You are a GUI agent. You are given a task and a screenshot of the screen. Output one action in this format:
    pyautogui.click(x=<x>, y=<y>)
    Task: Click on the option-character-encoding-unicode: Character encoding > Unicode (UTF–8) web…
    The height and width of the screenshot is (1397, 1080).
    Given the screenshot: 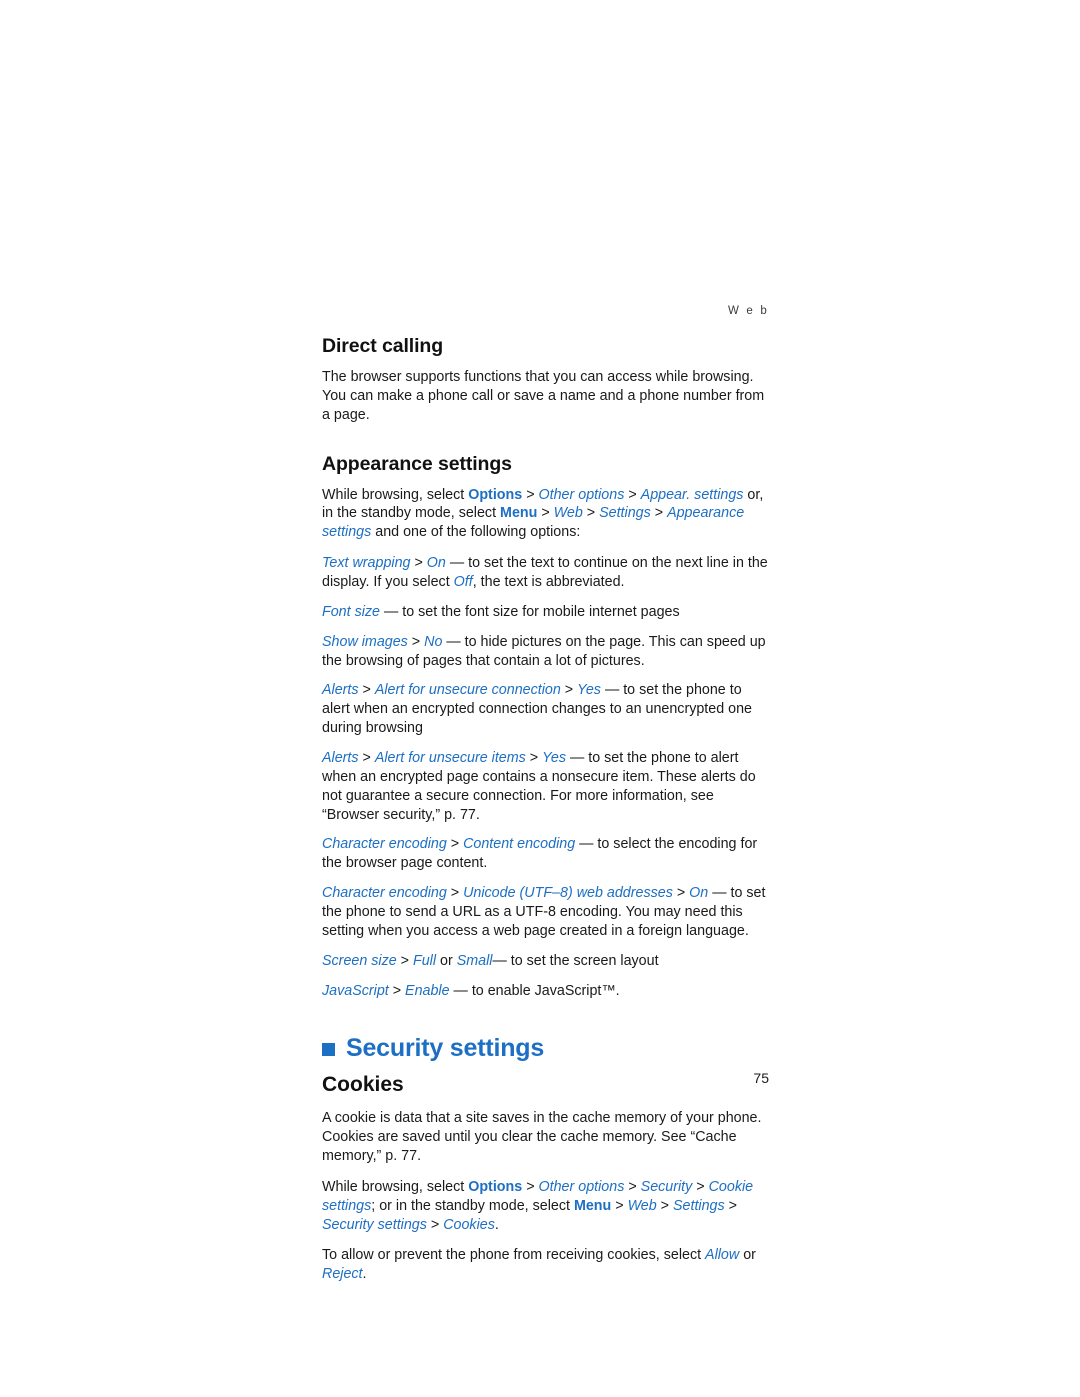 What is the action you would take?
    pyautogui.click(x=545, y=912)
    